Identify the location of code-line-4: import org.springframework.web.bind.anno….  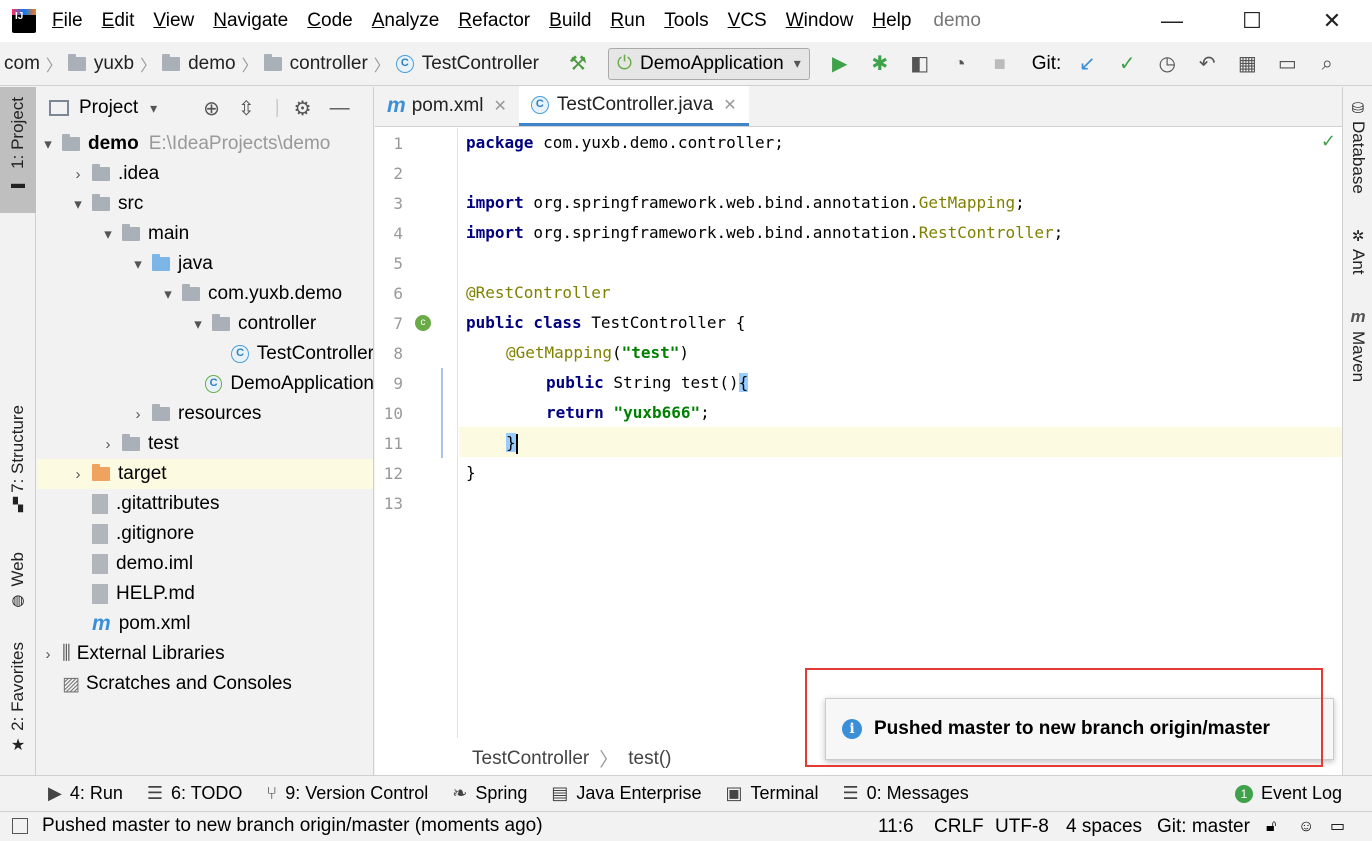
(764, 233).